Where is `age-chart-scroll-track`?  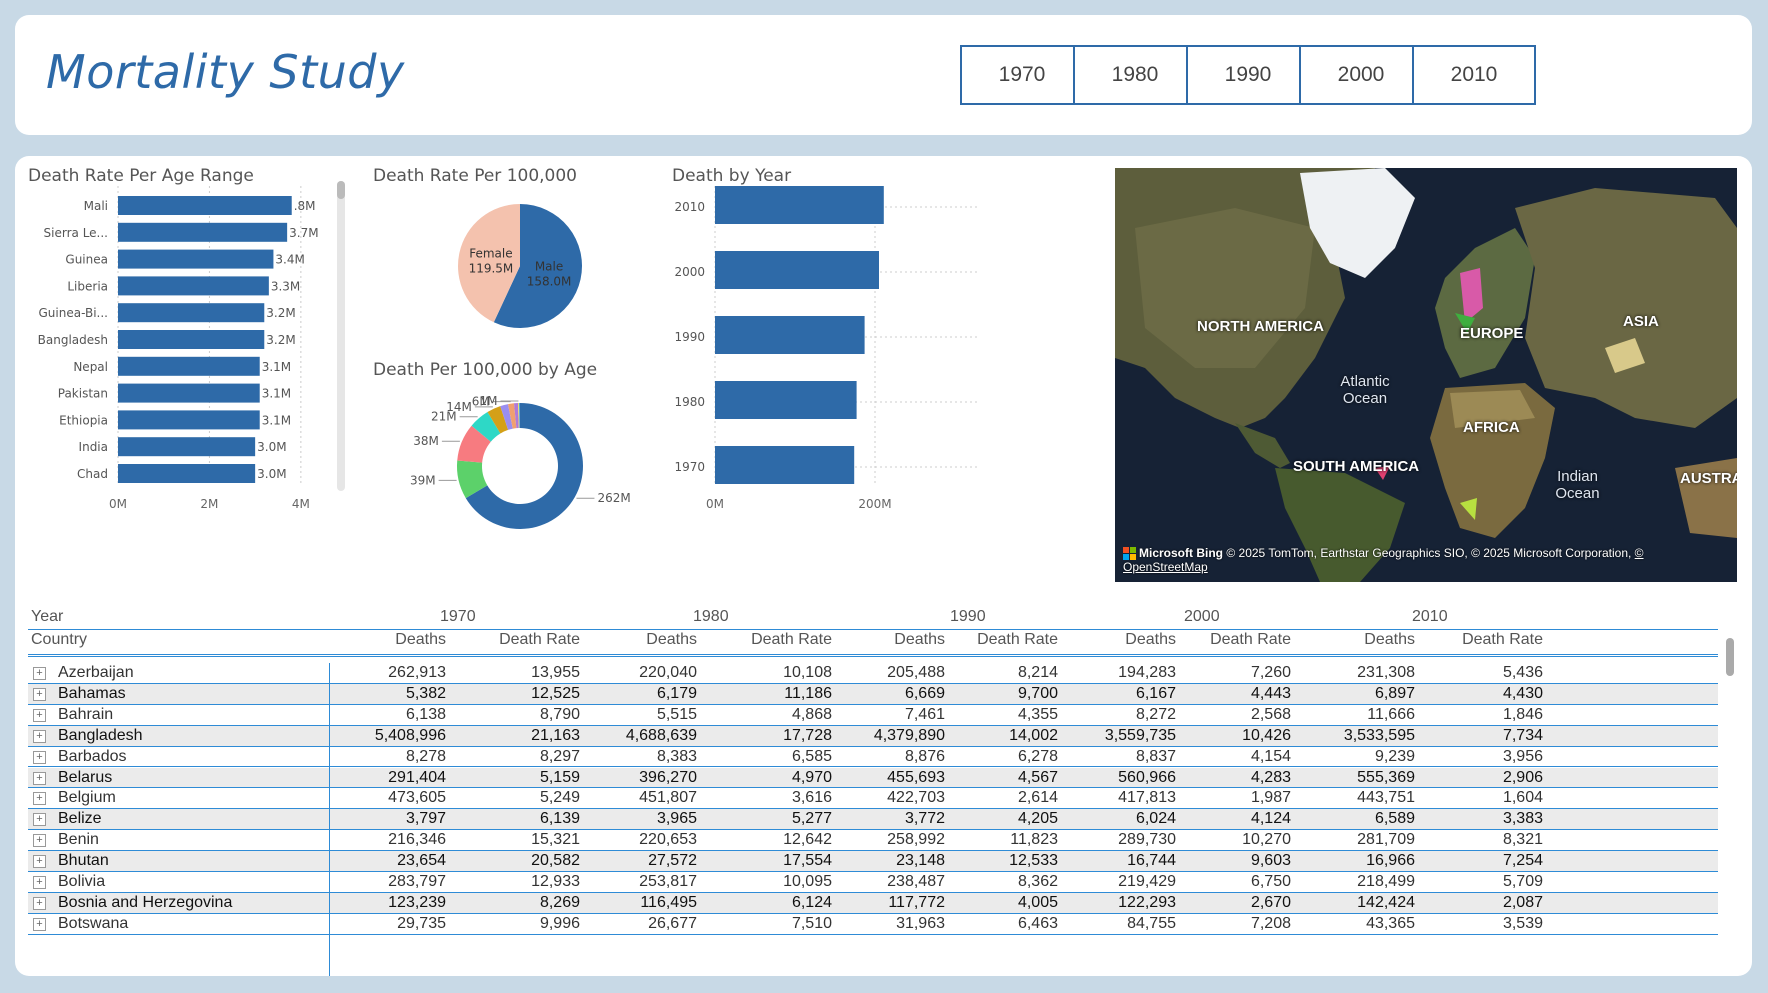 age-chart-scroll-track is located at coordinates (341, 336).